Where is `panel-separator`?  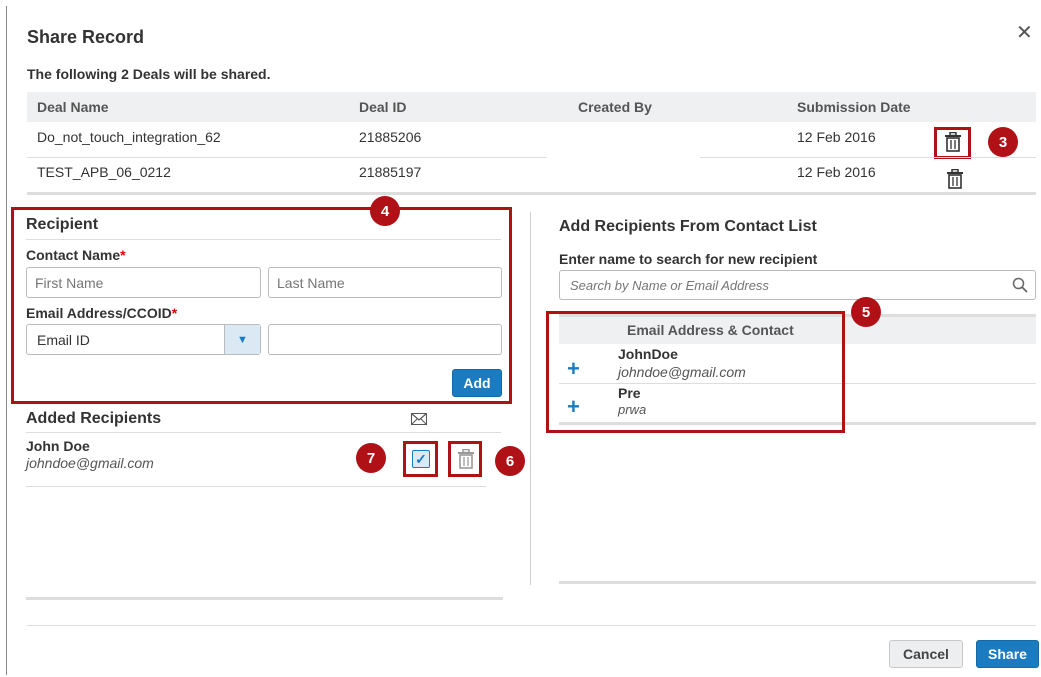
panel-separator is located at coordinates (530, 398).